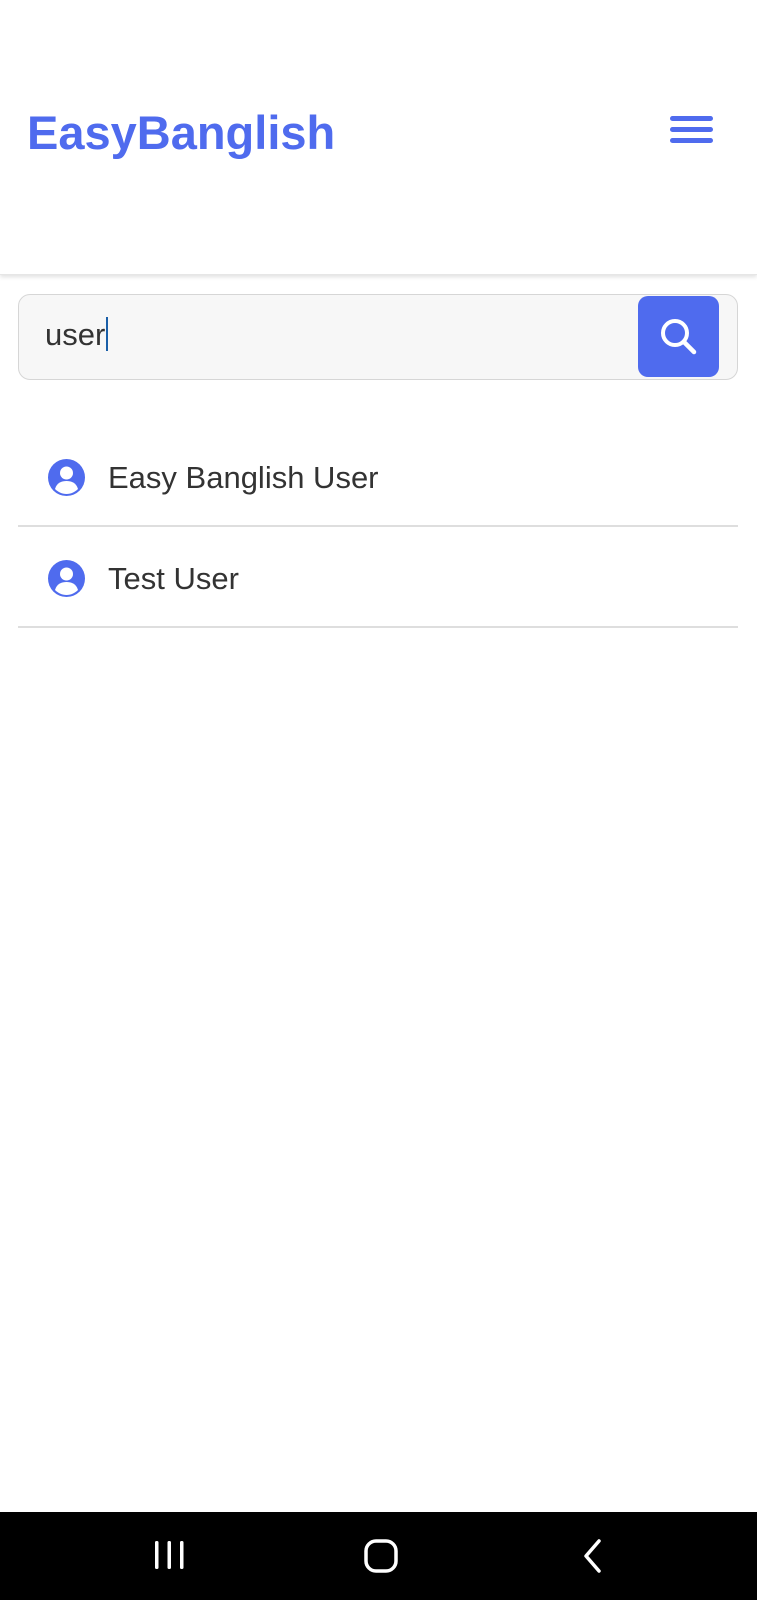 This screenshot has width=757, height=1600. I want to click on back-icon, so click(592, 1556).